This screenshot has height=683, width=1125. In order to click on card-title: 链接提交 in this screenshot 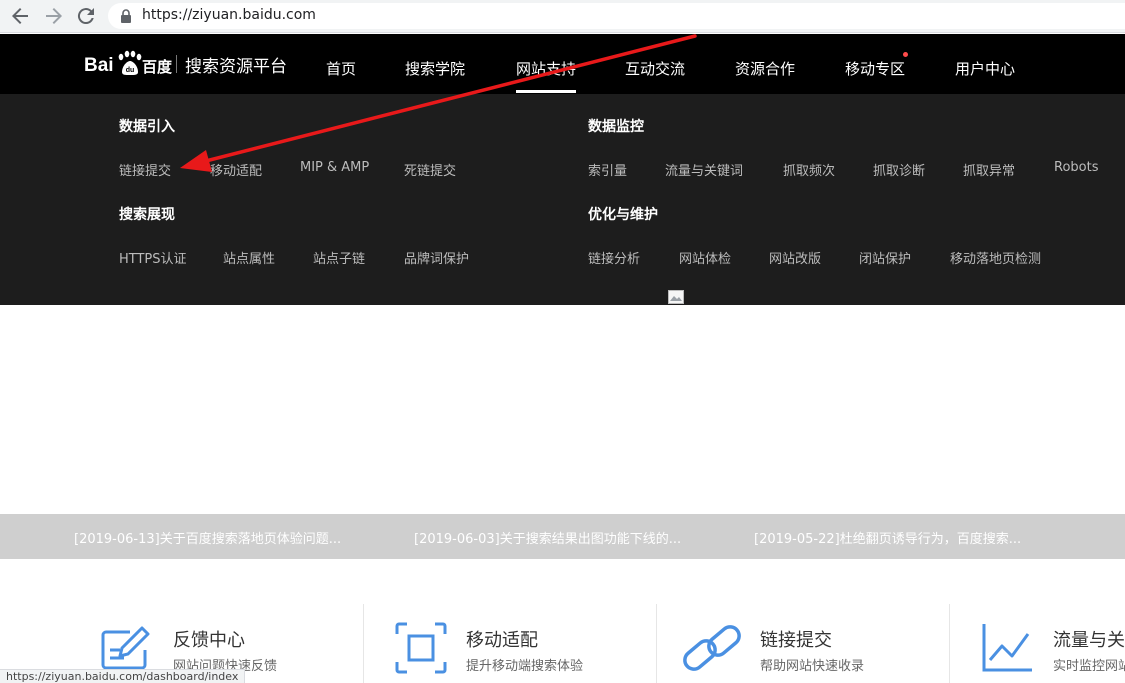, I will do `click(796, 640)`.